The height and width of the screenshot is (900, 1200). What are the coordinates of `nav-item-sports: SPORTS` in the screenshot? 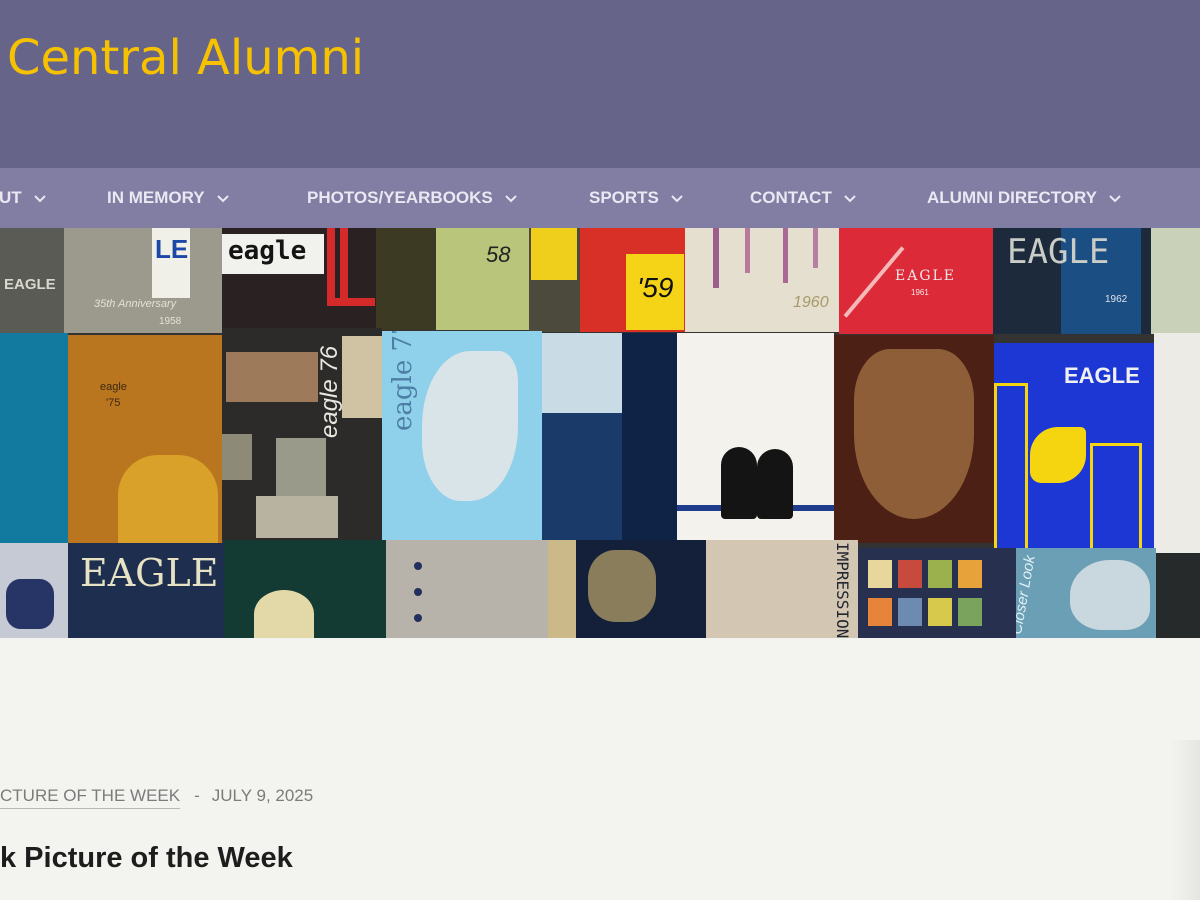 It's located at (636, 198).